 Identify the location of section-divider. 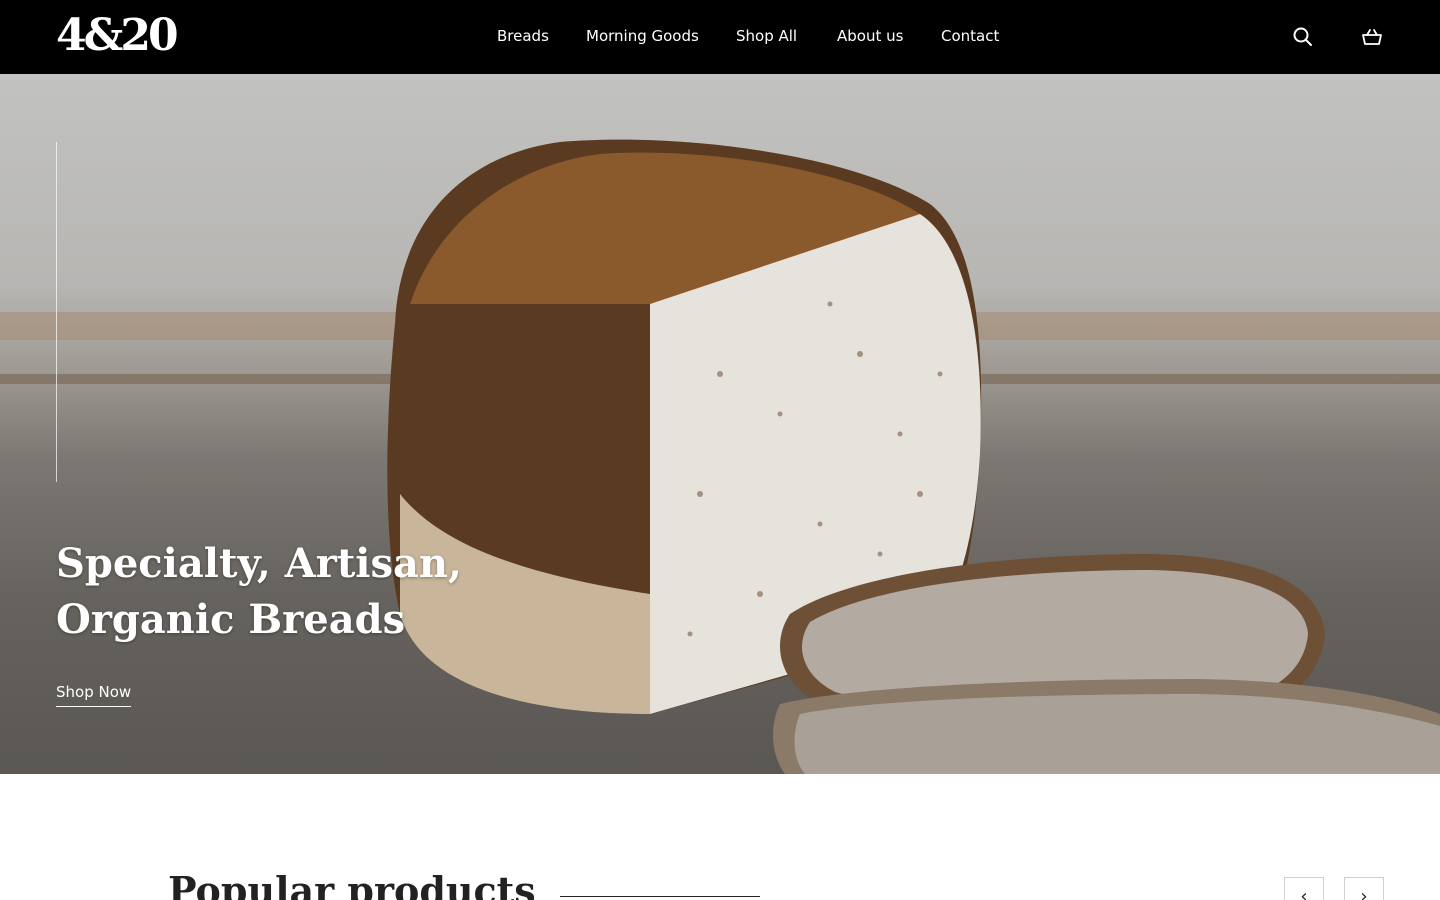
(660, 896).